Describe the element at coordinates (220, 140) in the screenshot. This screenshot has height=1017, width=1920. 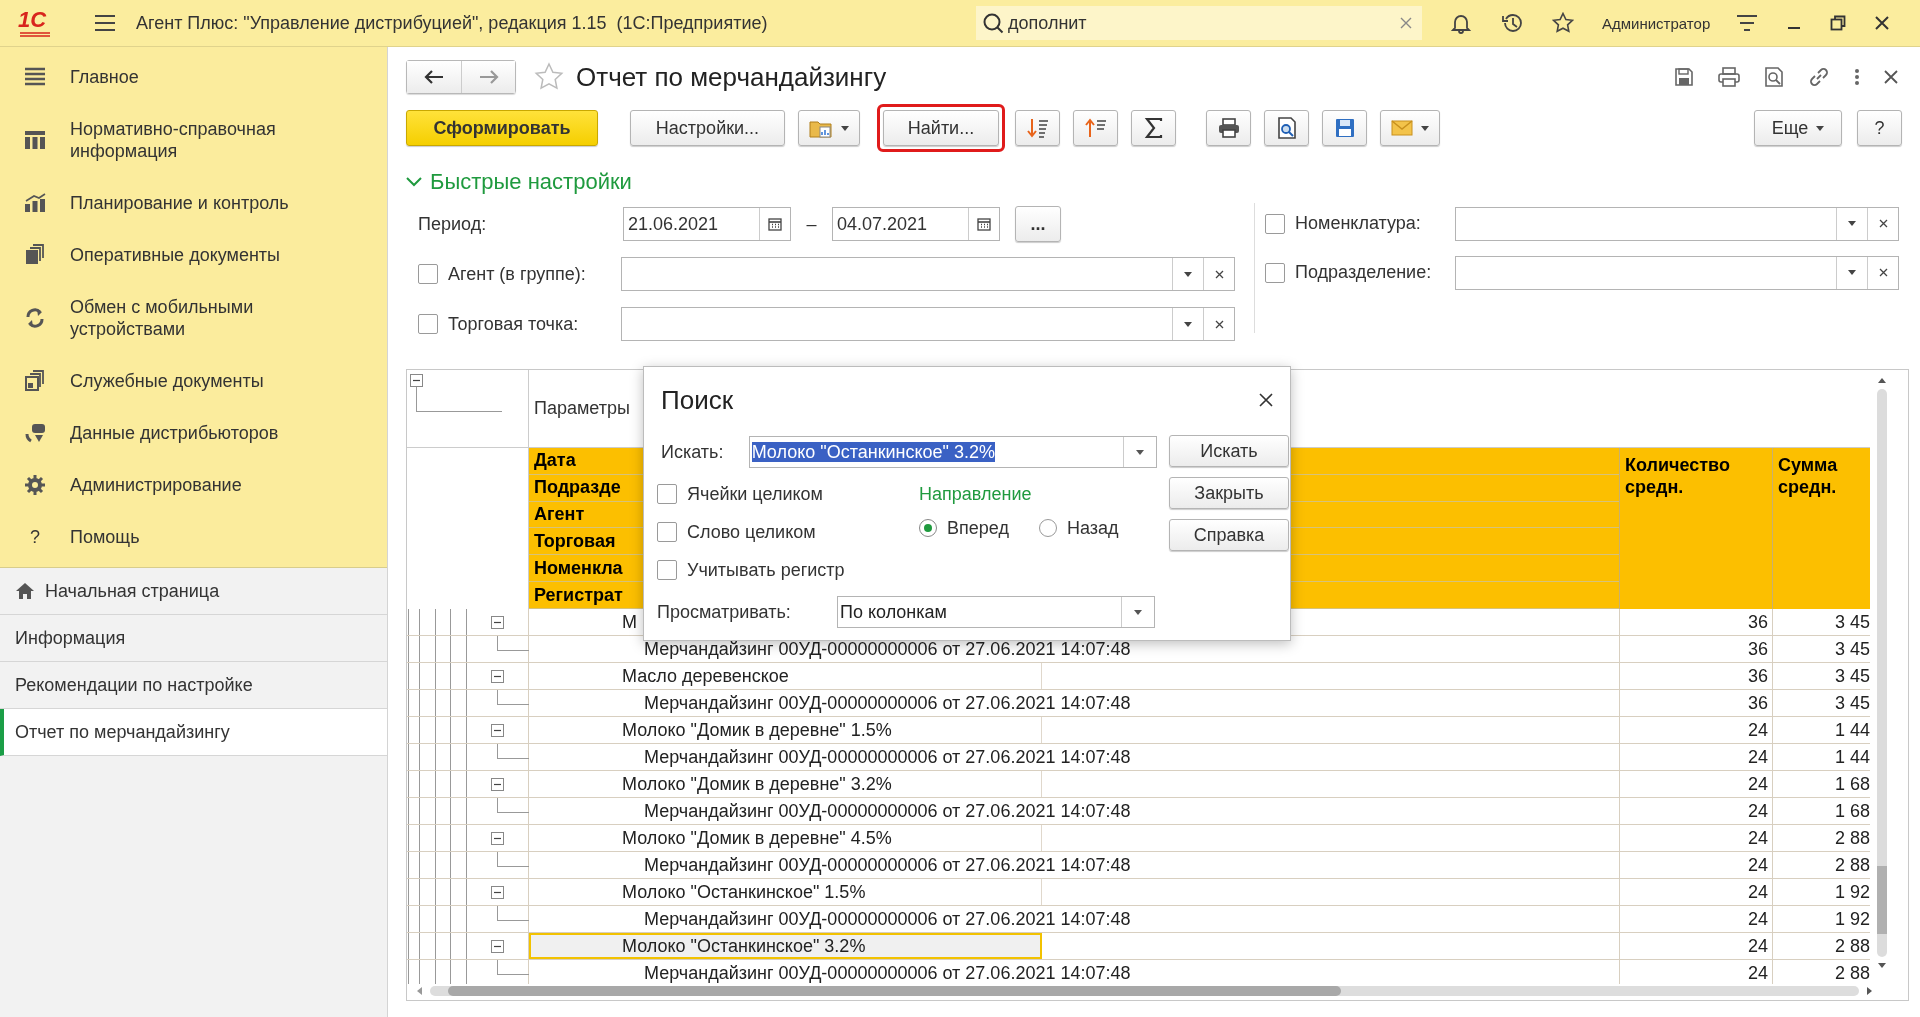
I see `sidebar-item: Нормативно-справочная информация` at that location.